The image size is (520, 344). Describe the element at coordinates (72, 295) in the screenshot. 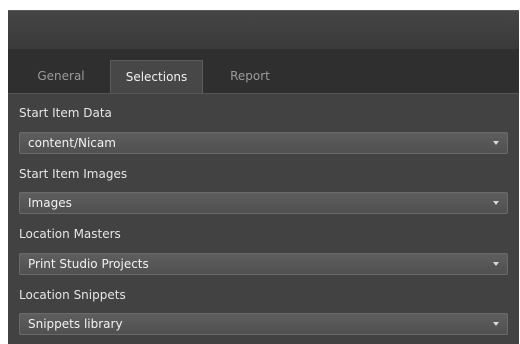

I see `location-snippets-label: Location Snippets` at that location.